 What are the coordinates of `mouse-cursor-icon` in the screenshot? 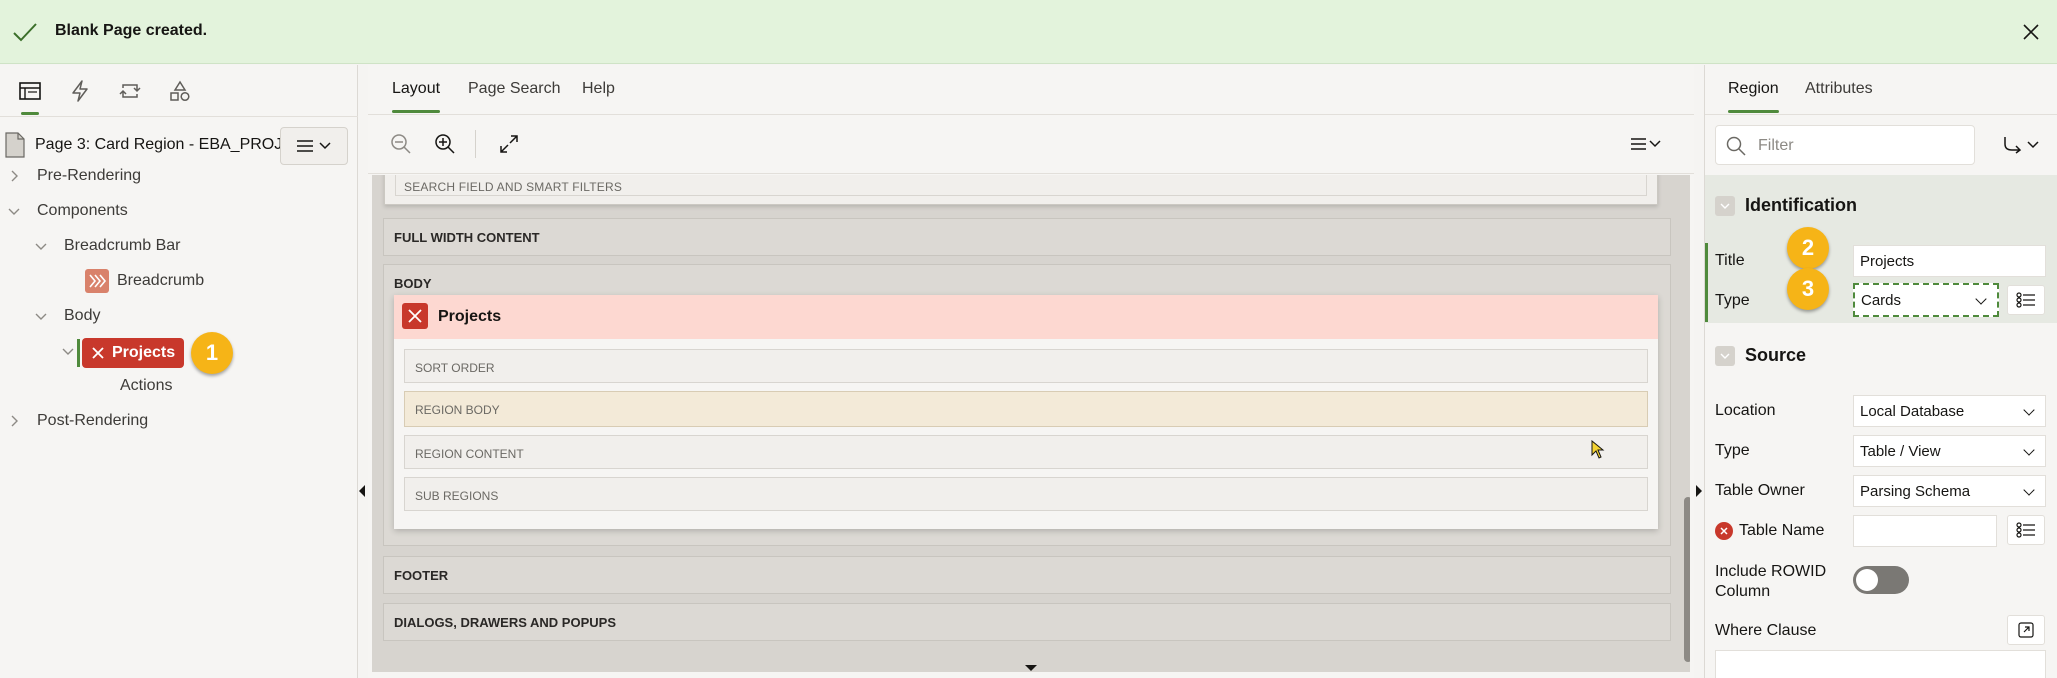 It's located at (1598, 449).